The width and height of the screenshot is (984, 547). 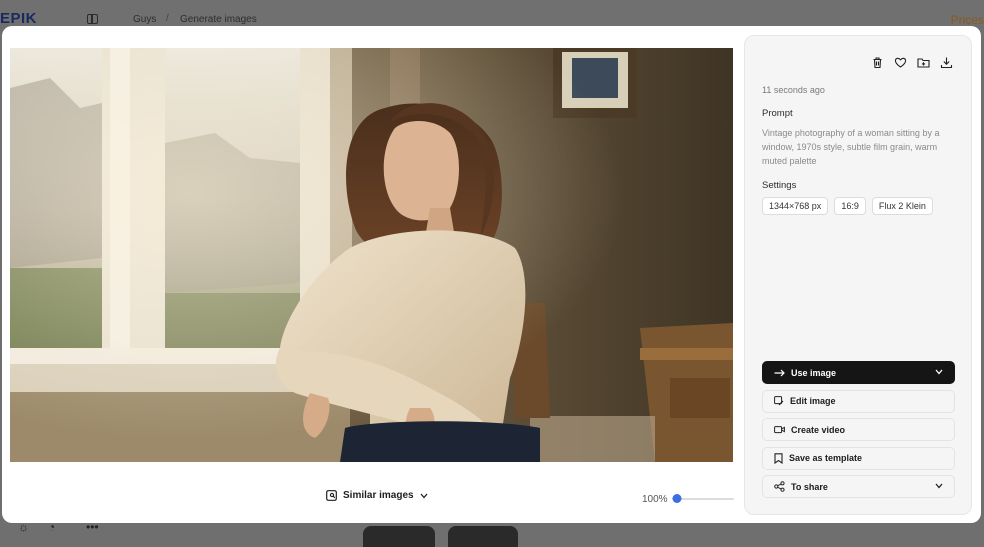 I want to click on save-as-template-button: Save as template, so click(x=858, y=458).